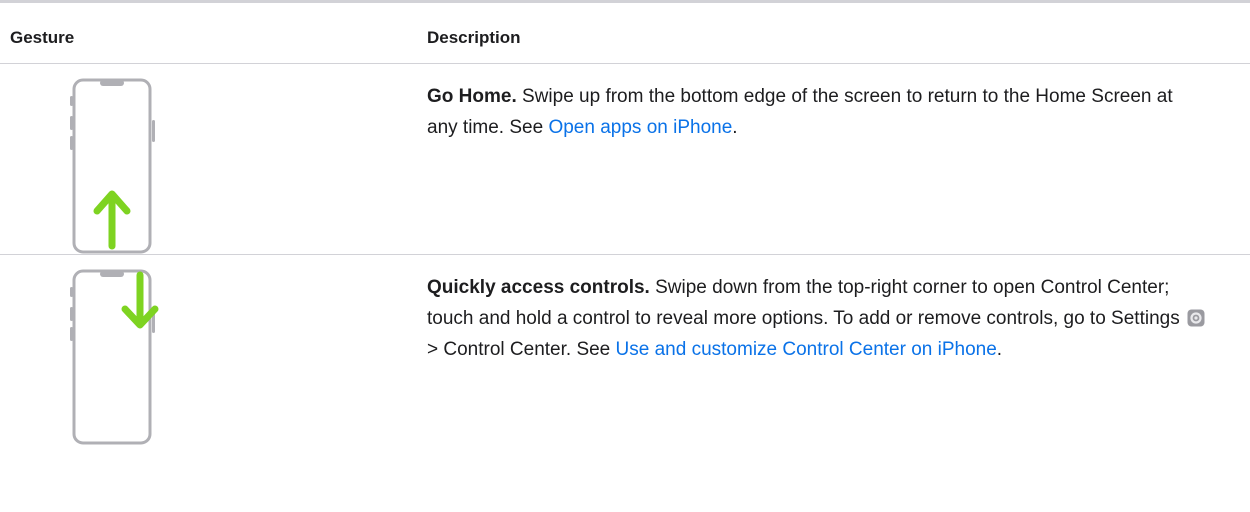  Describe the element at coordinates (640, 127) in the screenshot. I see `open-apps-link: Open apps on iPhone` at that location.